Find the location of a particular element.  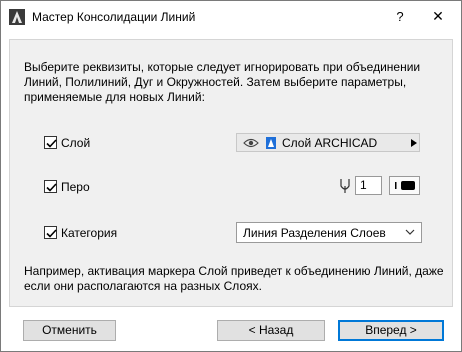

pen-checkbox is located at coordinates (50, 186).